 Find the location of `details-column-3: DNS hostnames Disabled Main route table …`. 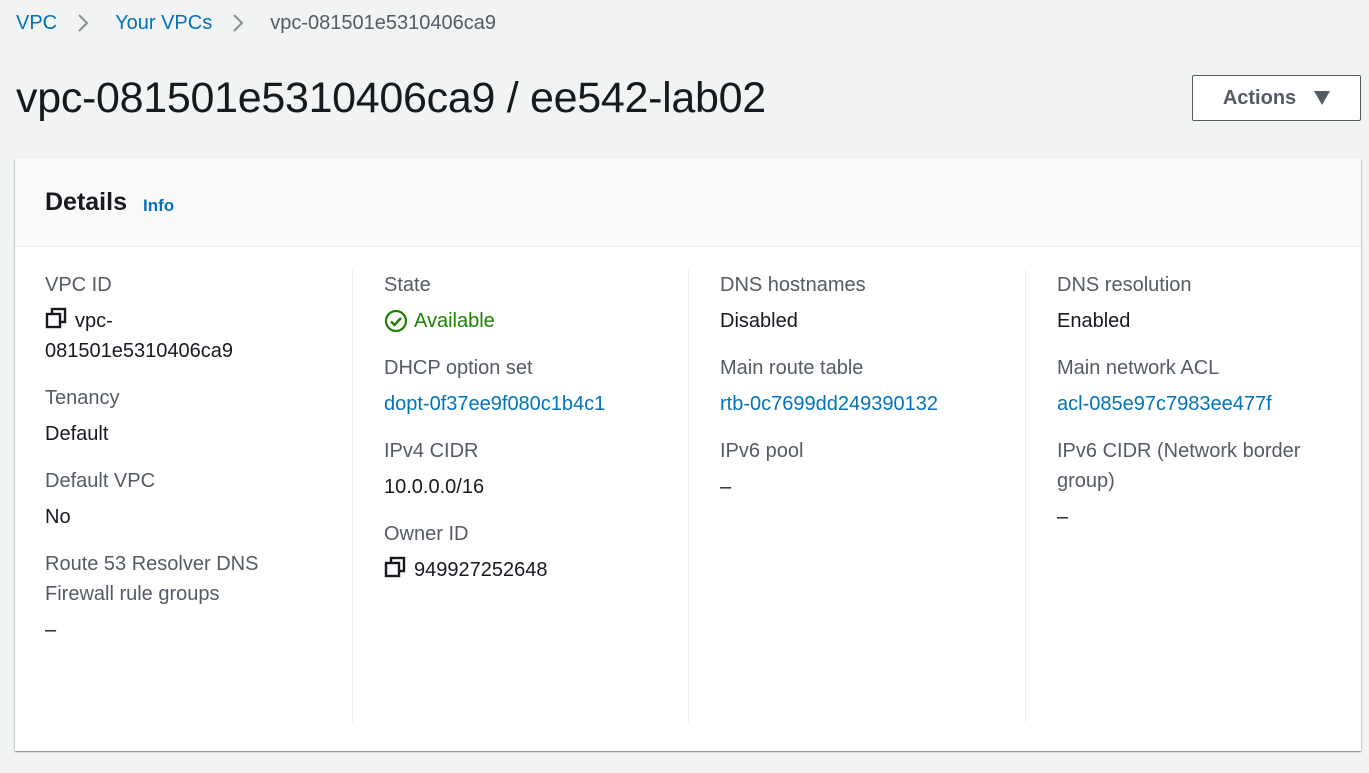

details-column-3: DNS hostnames Disabled Main route table … is located at coordinates (856, 496).